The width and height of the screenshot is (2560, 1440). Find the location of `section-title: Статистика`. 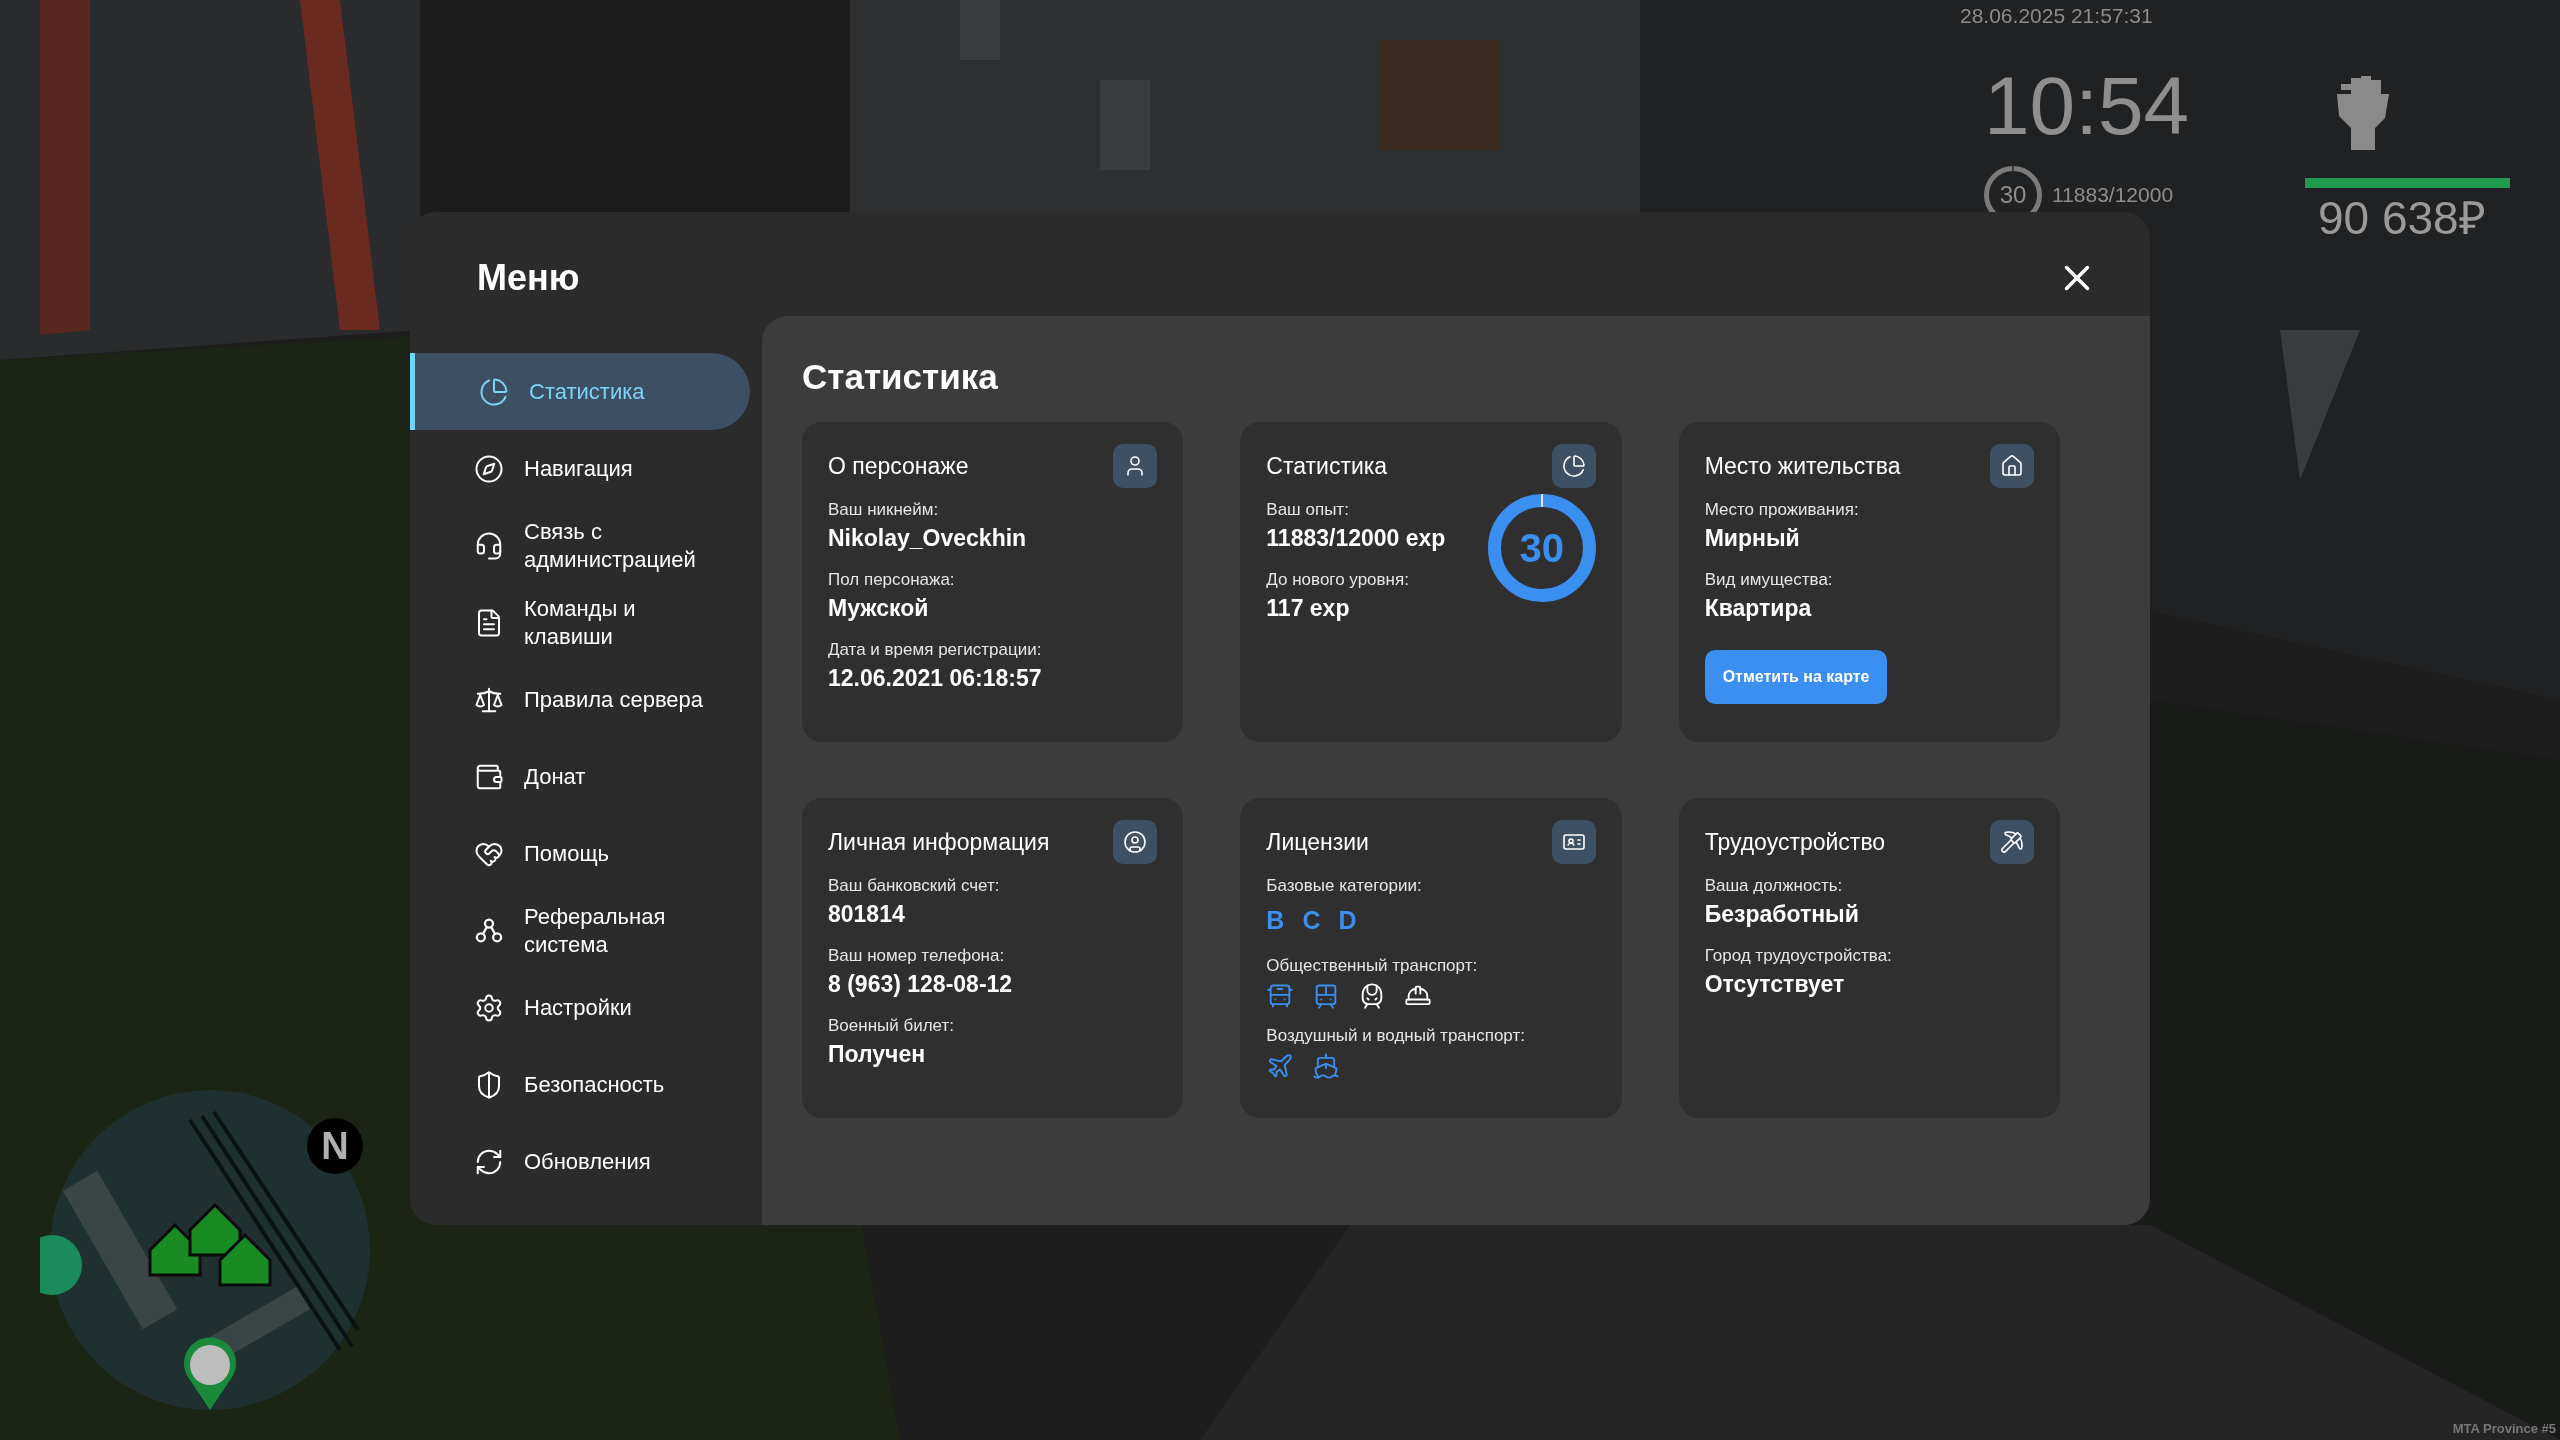

section-title: Статистика is located at coordinates (900, 377).